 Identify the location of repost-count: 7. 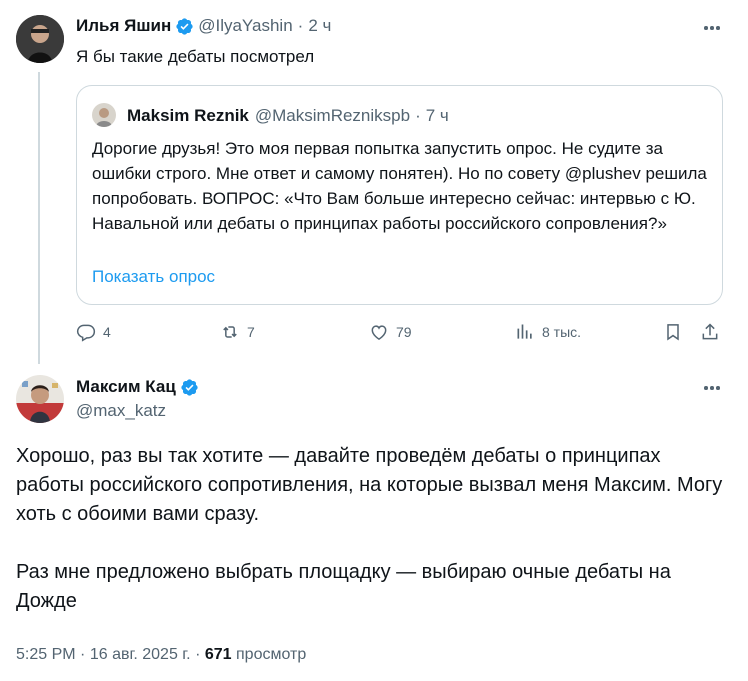
(251, 332).